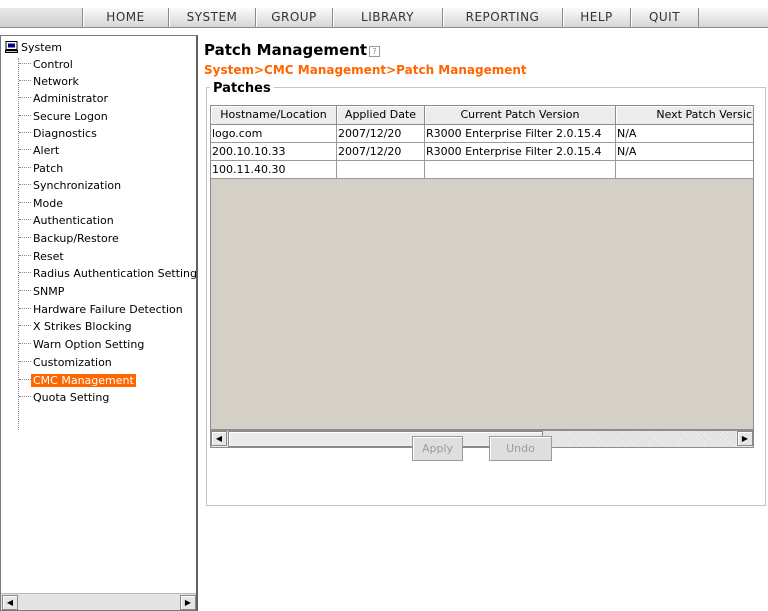 This screenshot has height=611, width=768. I want to click on sidebar-item-cmc-management: CMC Management, so click(77, 380).